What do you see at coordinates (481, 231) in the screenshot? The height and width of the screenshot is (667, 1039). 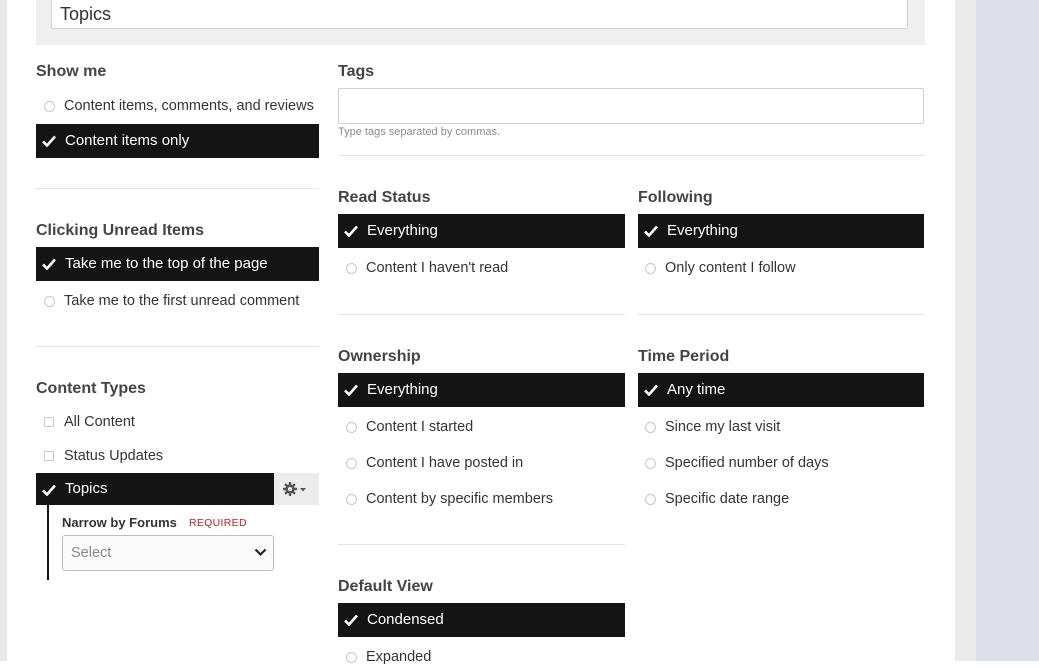 I see `read-status-option-everything: Everything` at bounding box center [481, 231].